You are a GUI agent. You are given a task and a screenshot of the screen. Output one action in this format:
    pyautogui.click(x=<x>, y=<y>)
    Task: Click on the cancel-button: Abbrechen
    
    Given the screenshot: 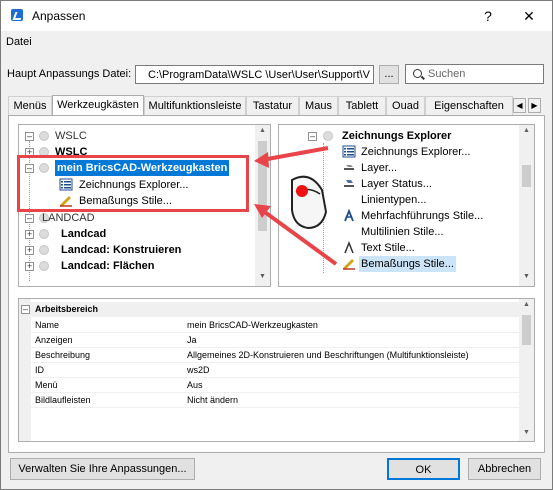 What is the action you would take?
    pyautogui.click(x=504, y=469)
    